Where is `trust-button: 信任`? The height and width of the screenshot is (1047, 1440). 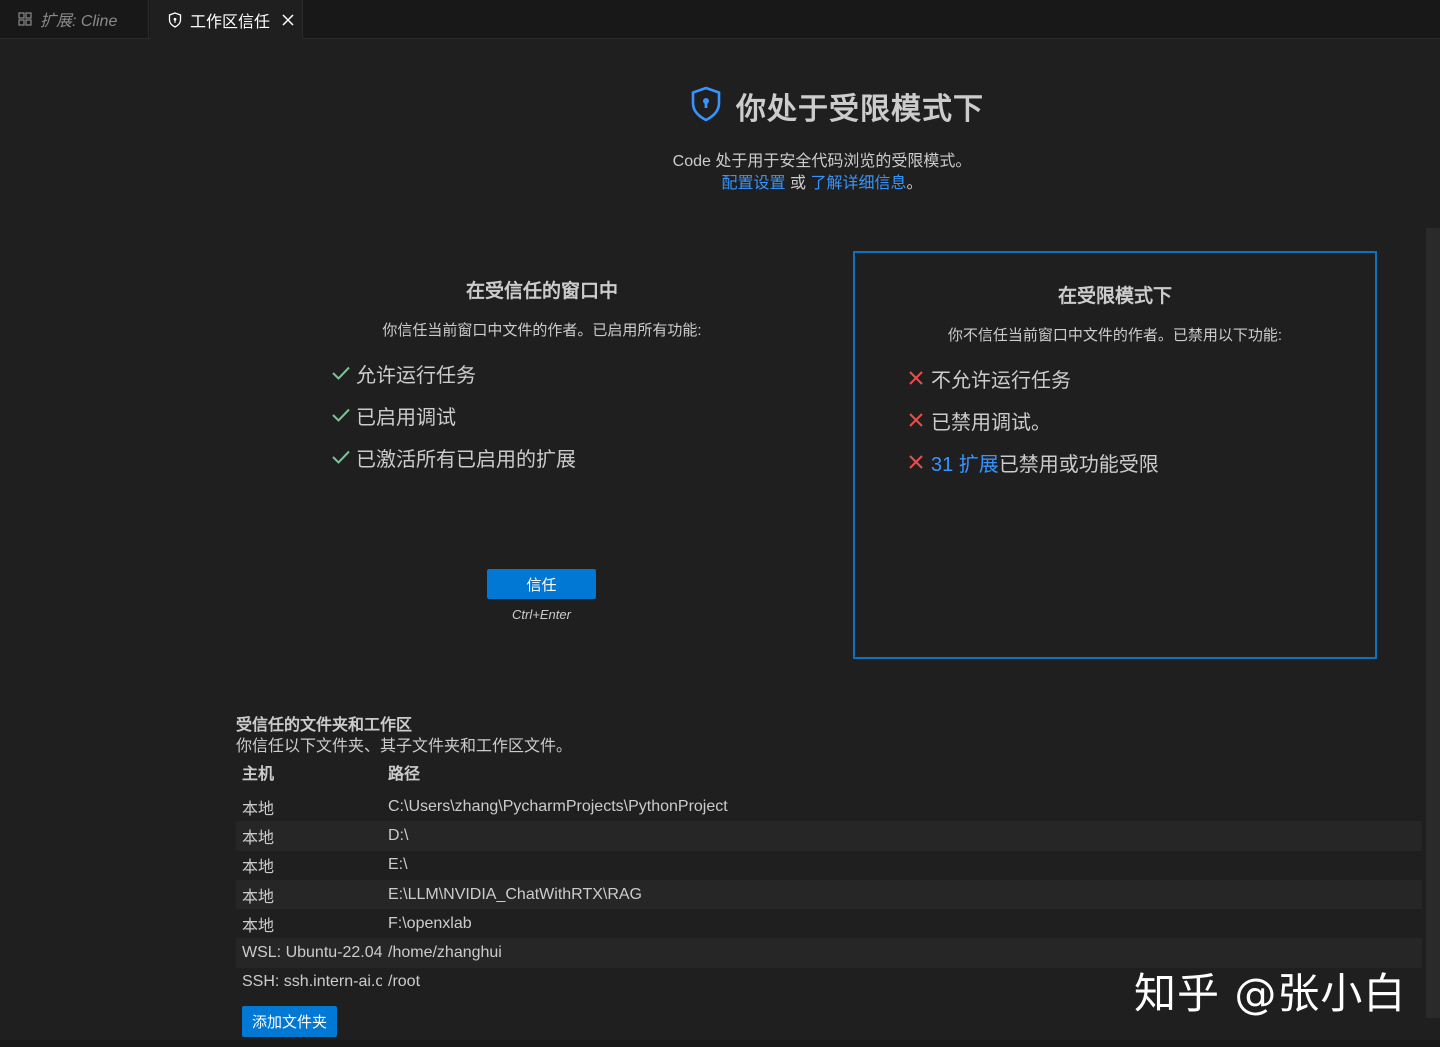
trust-button: 信任 is located at coordinates (541, 584).